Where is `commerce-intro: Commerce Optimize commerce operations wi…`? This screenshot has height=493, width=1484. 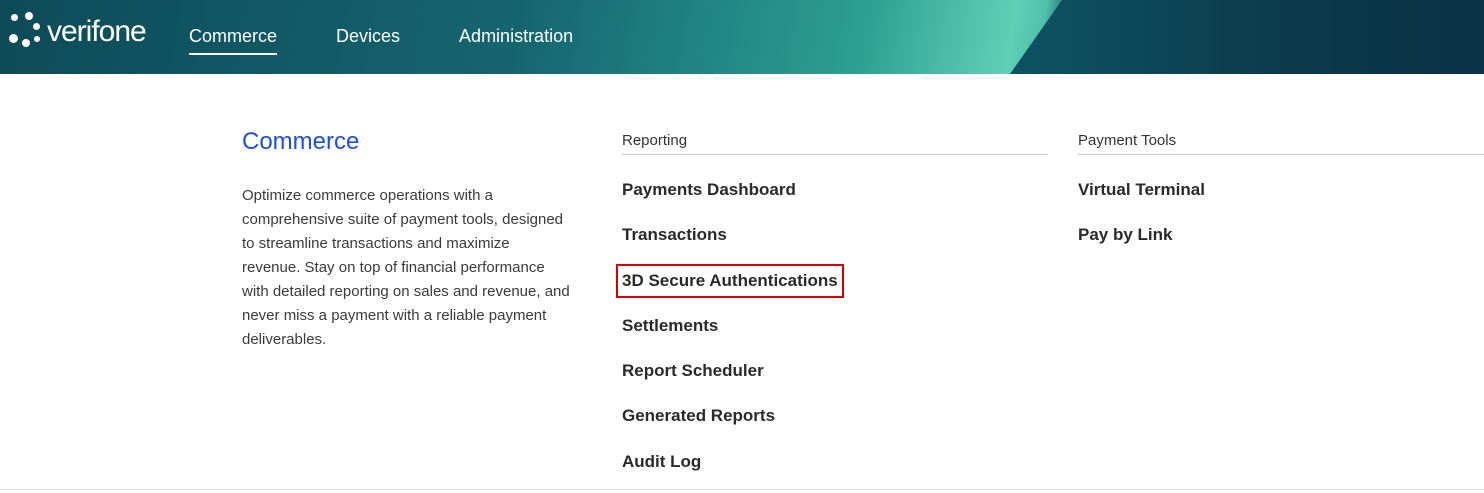 commerce-intro: Commerce Optimize commerce operations wi… is located at coordinates (407, 240).